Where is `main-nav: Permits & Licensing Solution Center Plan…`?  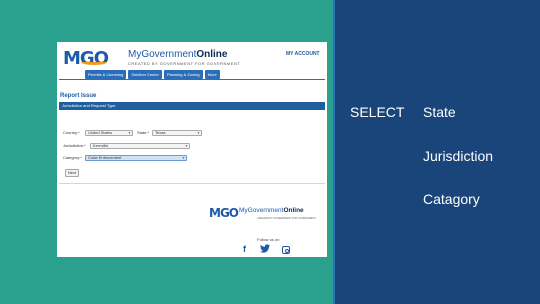 main-nav: Permits & Licensing Solution Center Plan… is located at coordinates (152, 74).